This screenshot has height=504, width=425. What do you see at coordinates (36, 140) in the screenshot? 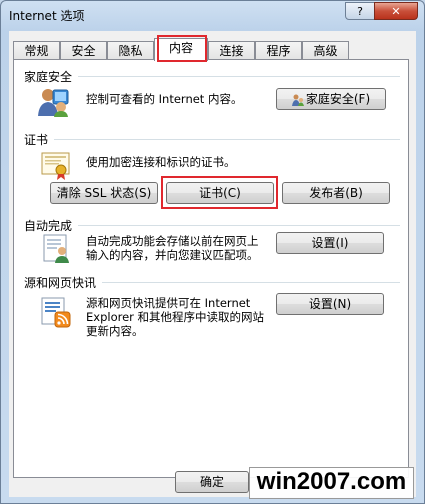
I see `certificates-heading: 证书` at bounding box center [36, 140].